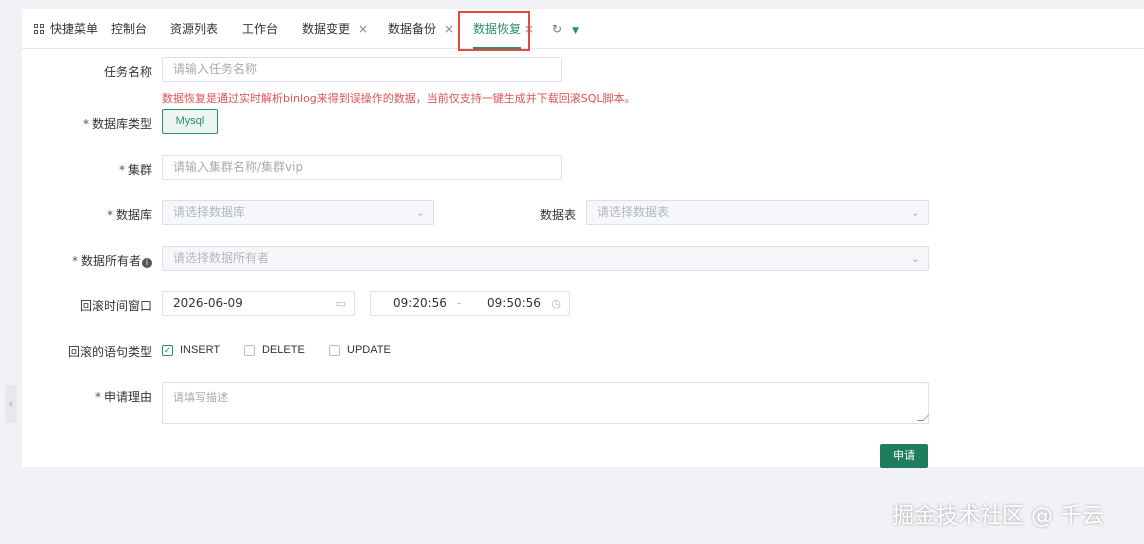 The height and width of the screenshot is (544, 1144). Describe the element at coordinates (557, 29) in the screenshot. I see `refresh-icon: ↻` at that location.